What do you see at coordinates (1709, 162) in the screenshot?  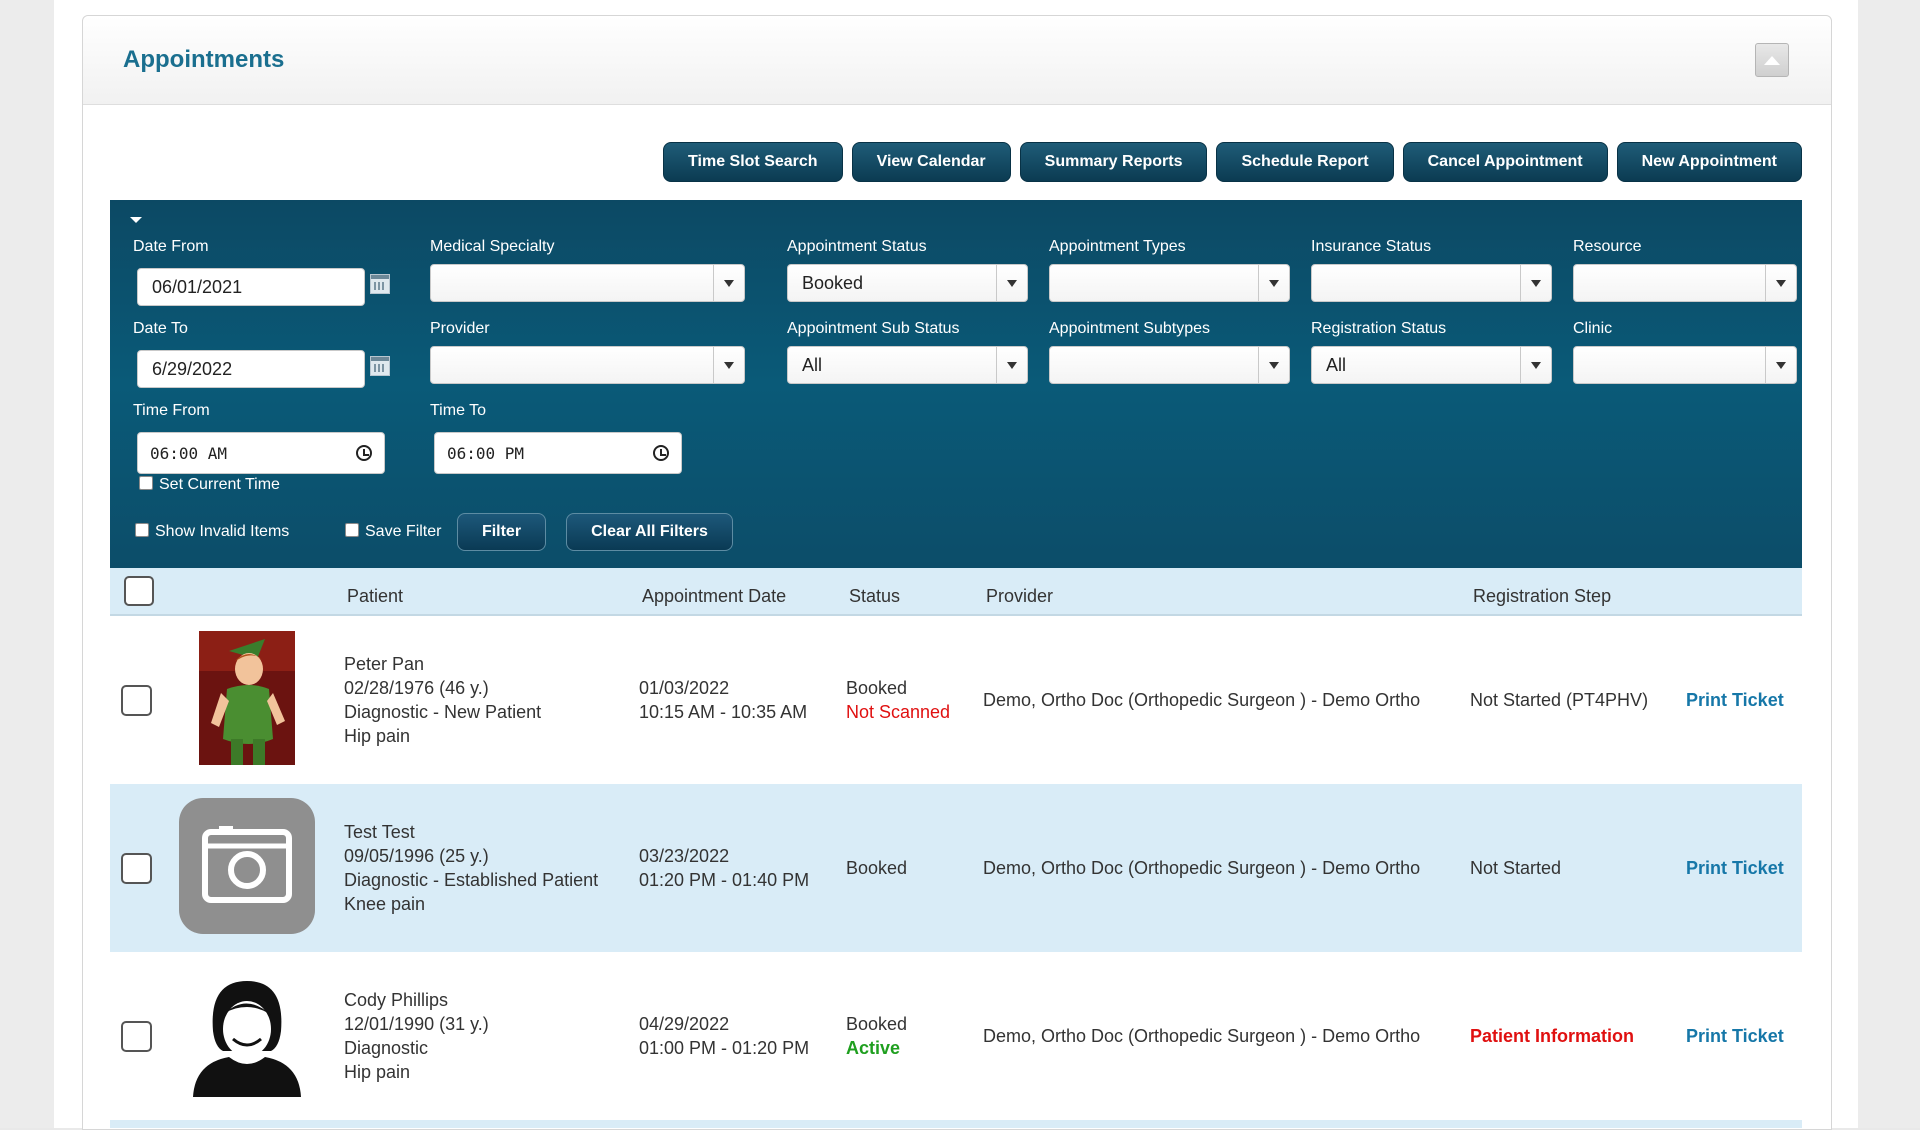 I see `new-appointment-button: New Appointment` at bounding box center [1709, 162].